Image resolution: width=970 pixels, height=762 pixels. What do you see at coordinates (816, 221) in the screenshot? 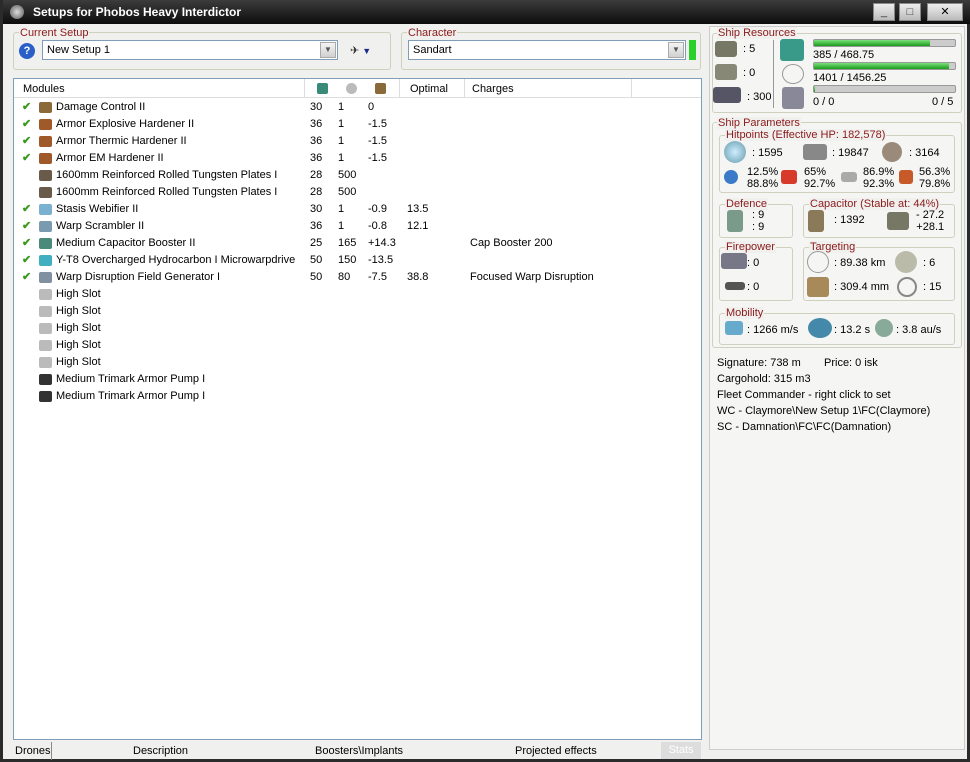
I see `capacitor-icon` at bounding box center [816, 221].